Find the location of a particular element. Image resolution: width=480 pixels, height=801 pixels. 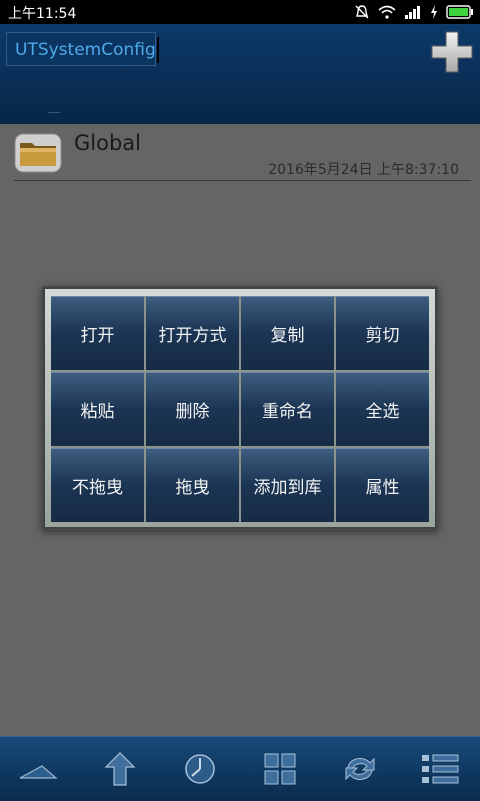

header-bar: UTSystemConfig is located at coordinates (240, 74).